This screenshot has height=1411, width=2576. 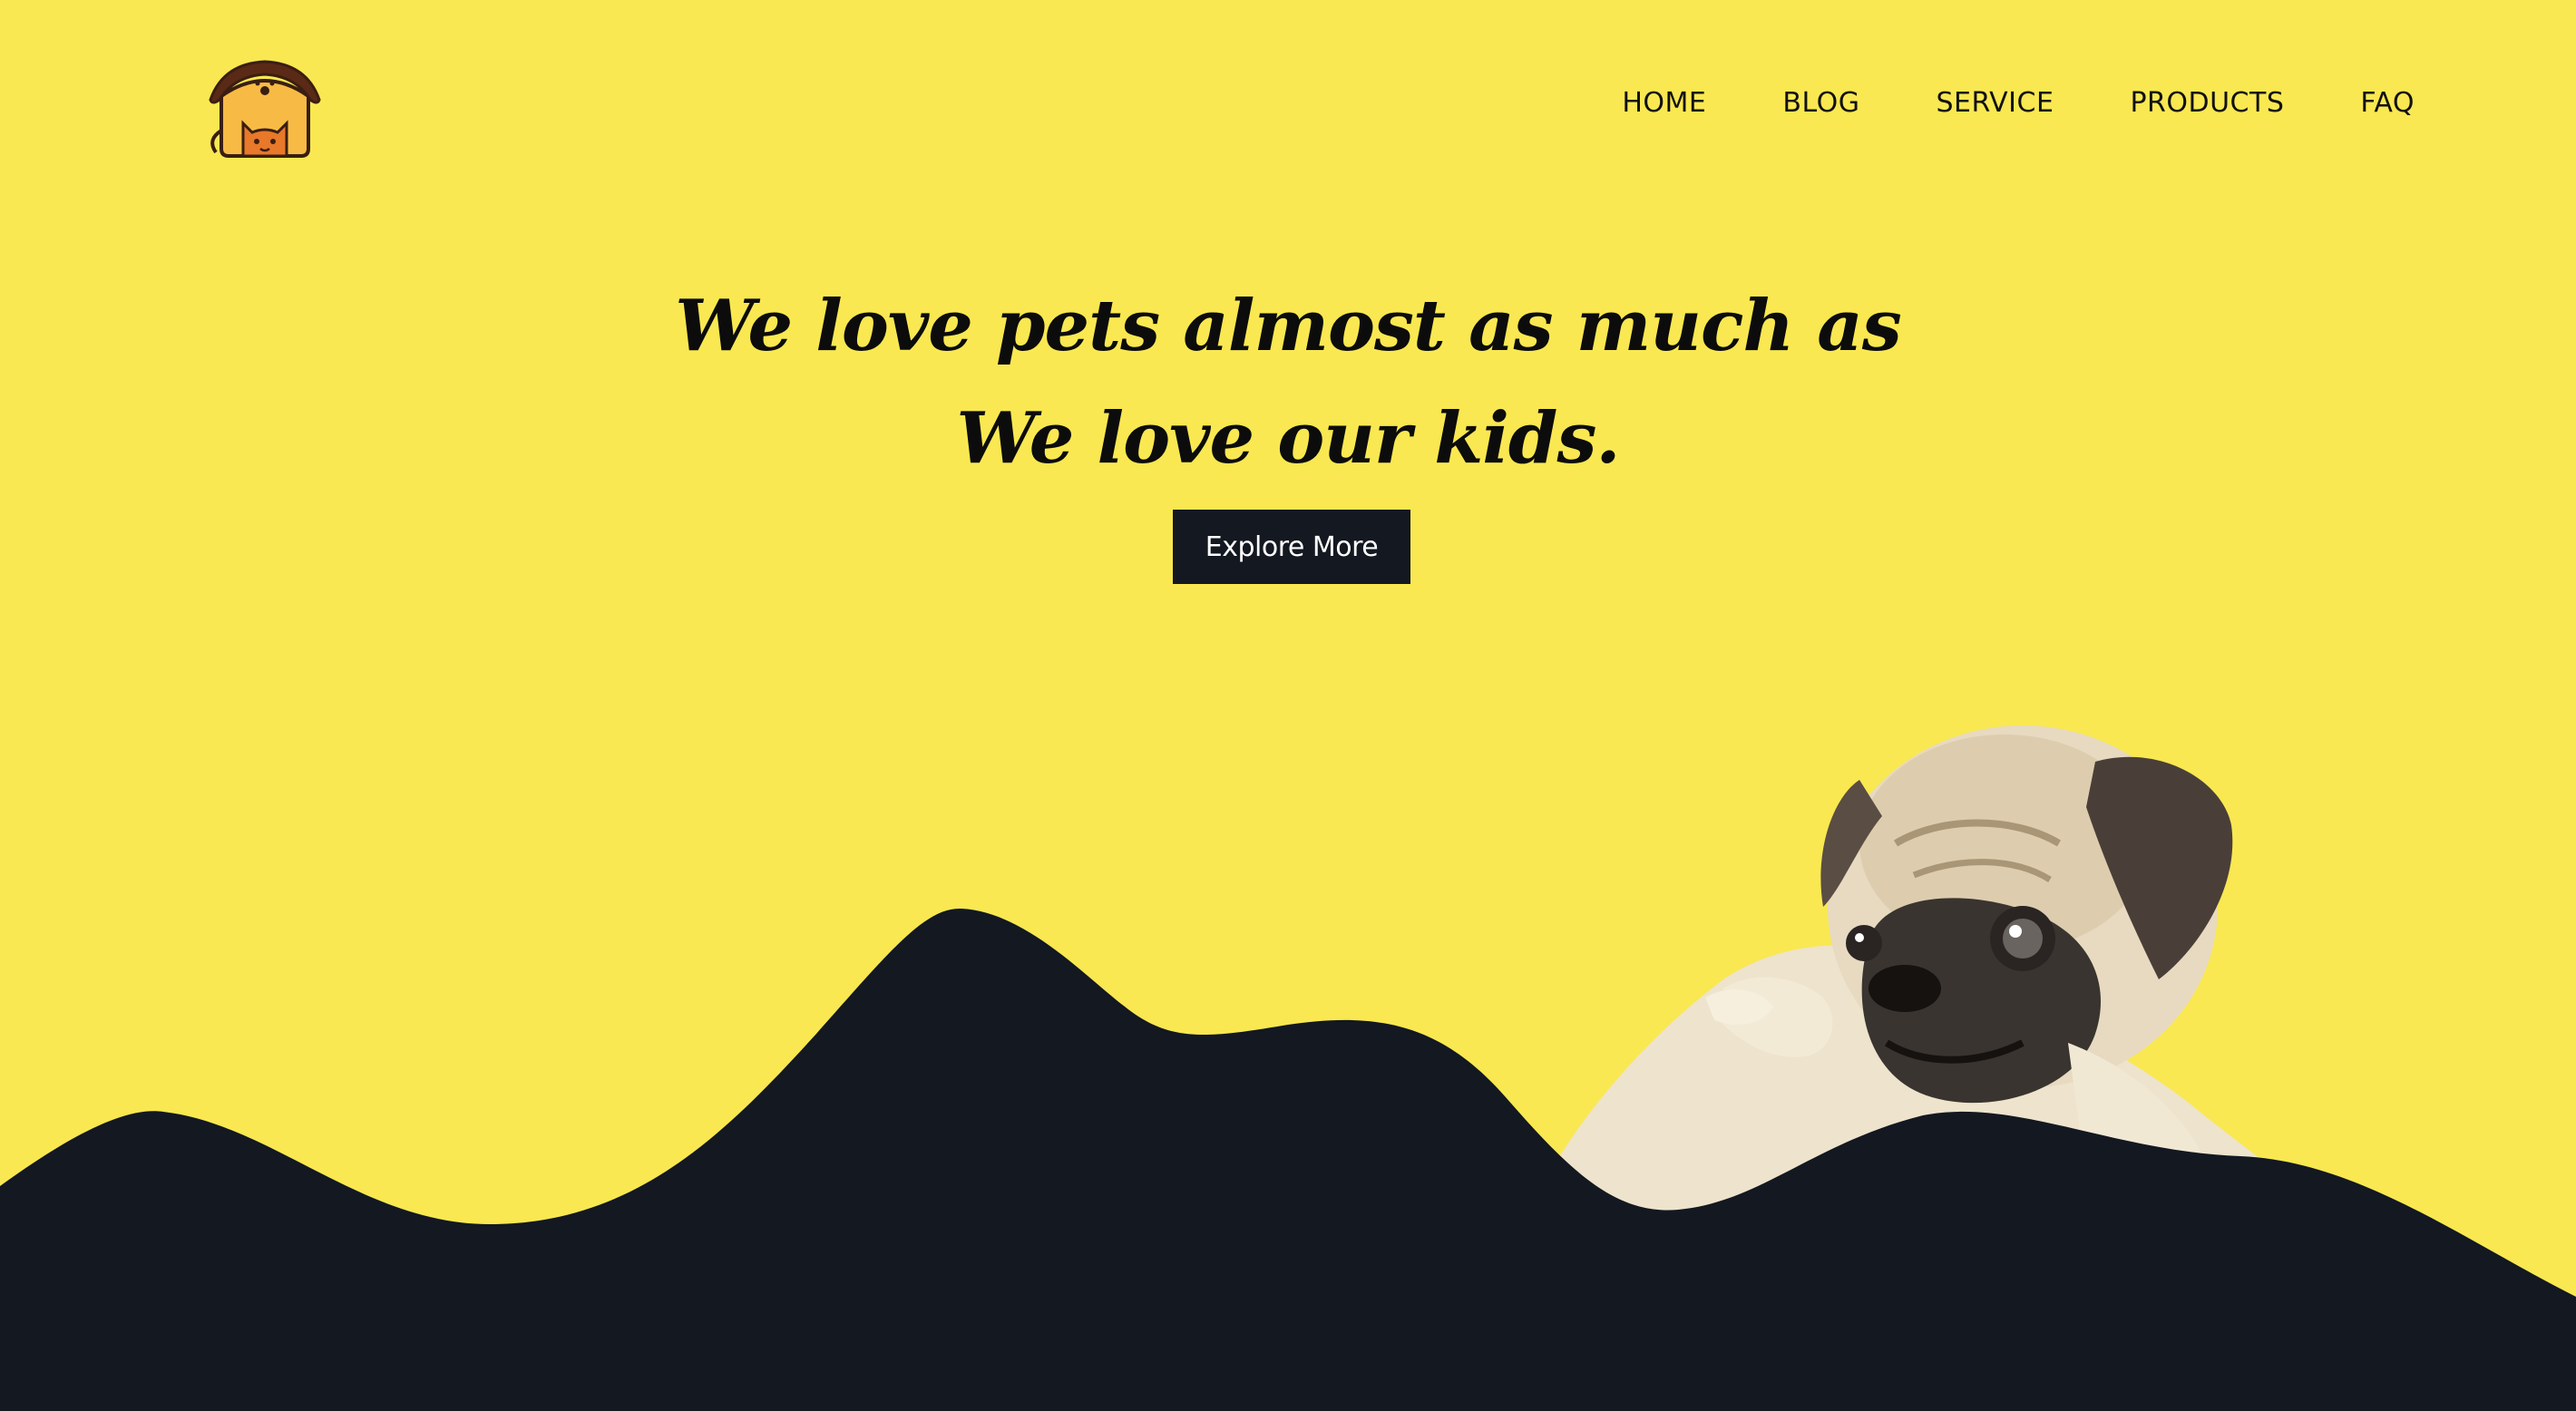 What do you see at coordinates (1995, 103) in the screenshot?
I see `nav-service: SERVICE` at bounding box center [1995, 103].